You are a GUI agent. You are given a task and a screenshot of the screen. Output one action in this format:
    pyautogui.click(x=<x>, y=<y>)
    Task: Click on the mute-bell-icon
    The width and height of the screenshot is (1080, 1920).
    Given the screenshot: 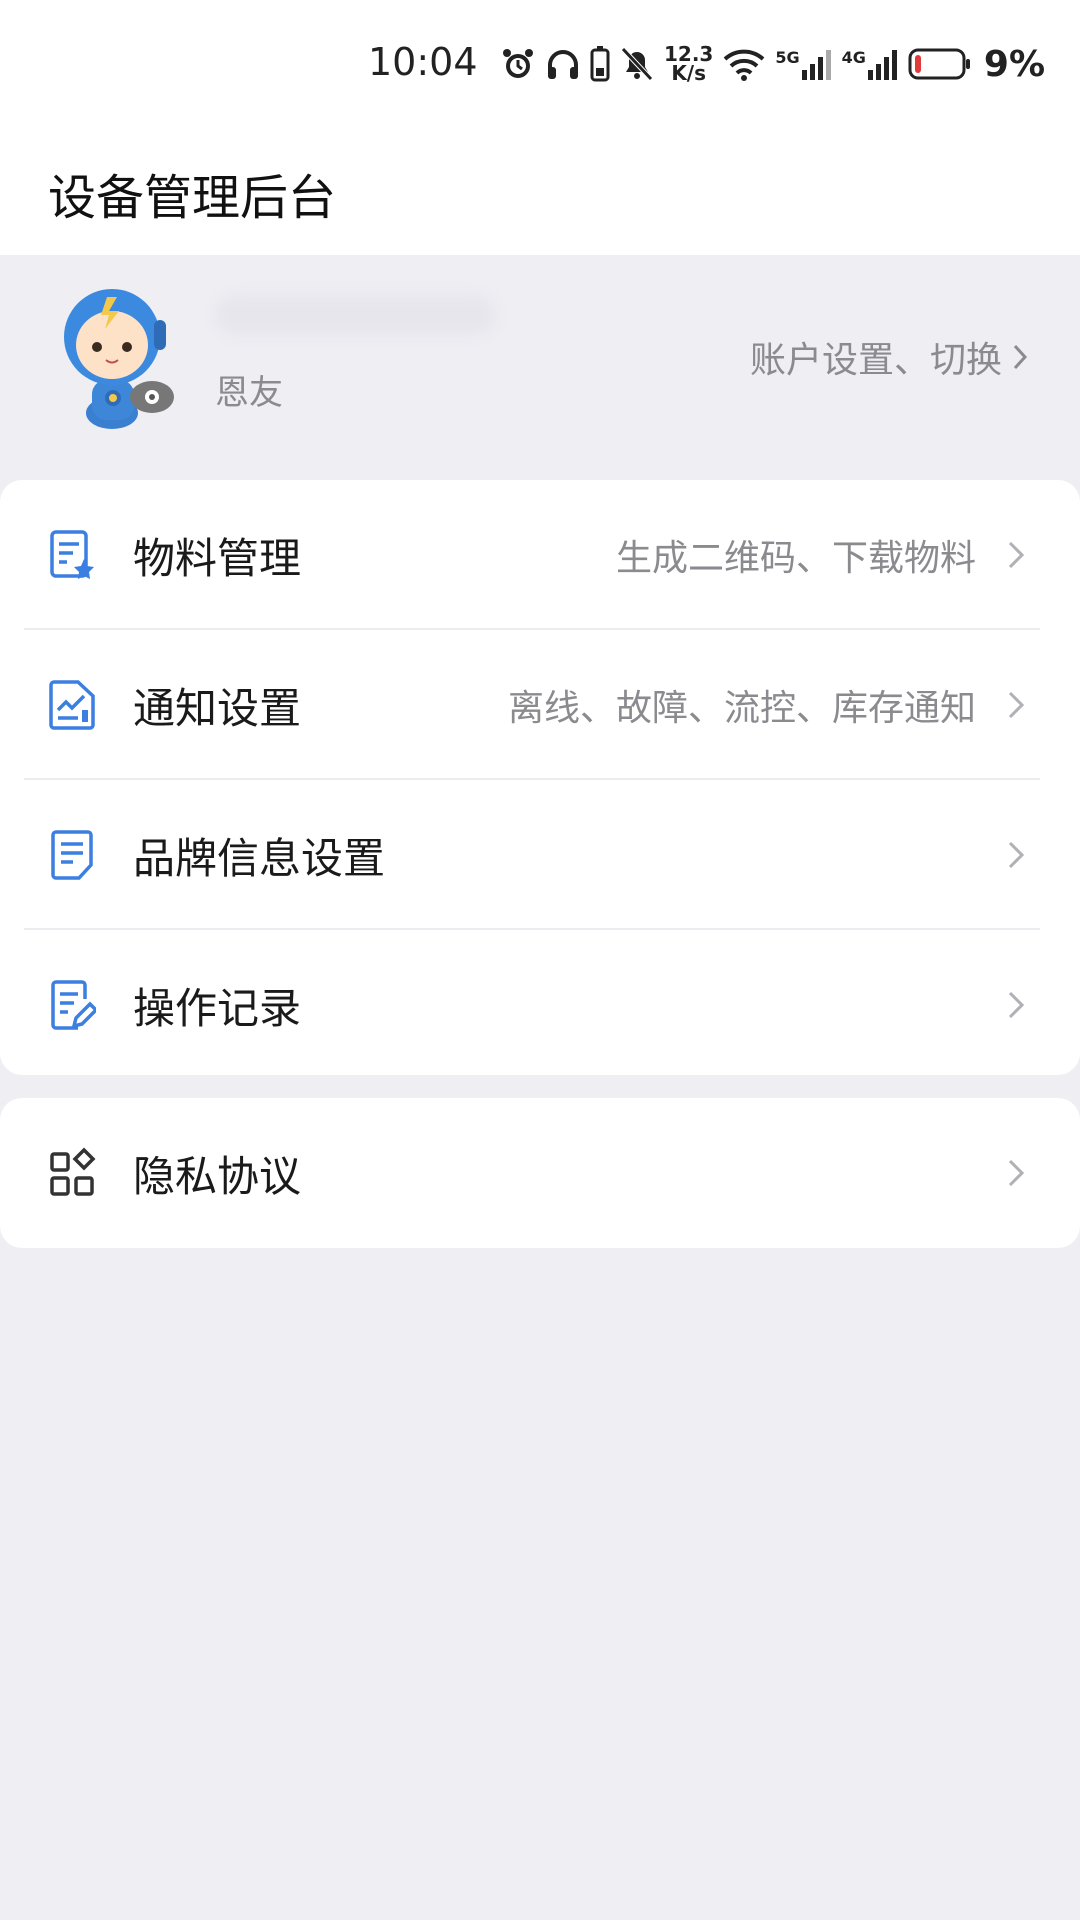 What is the action you would take?
    pyautogui.click(x=637, y=64)
    